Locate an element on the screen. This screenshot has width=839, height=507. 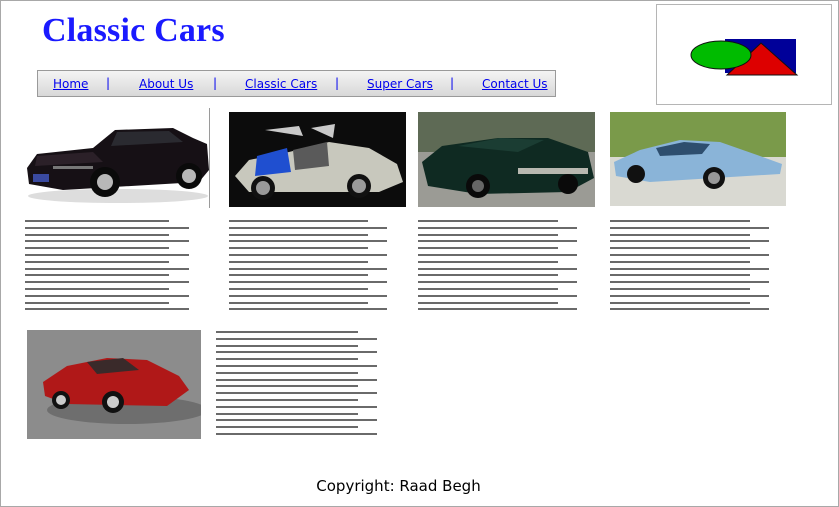
copyright-text: Copyright: Raad Begh is located at coordinates (398, 486).